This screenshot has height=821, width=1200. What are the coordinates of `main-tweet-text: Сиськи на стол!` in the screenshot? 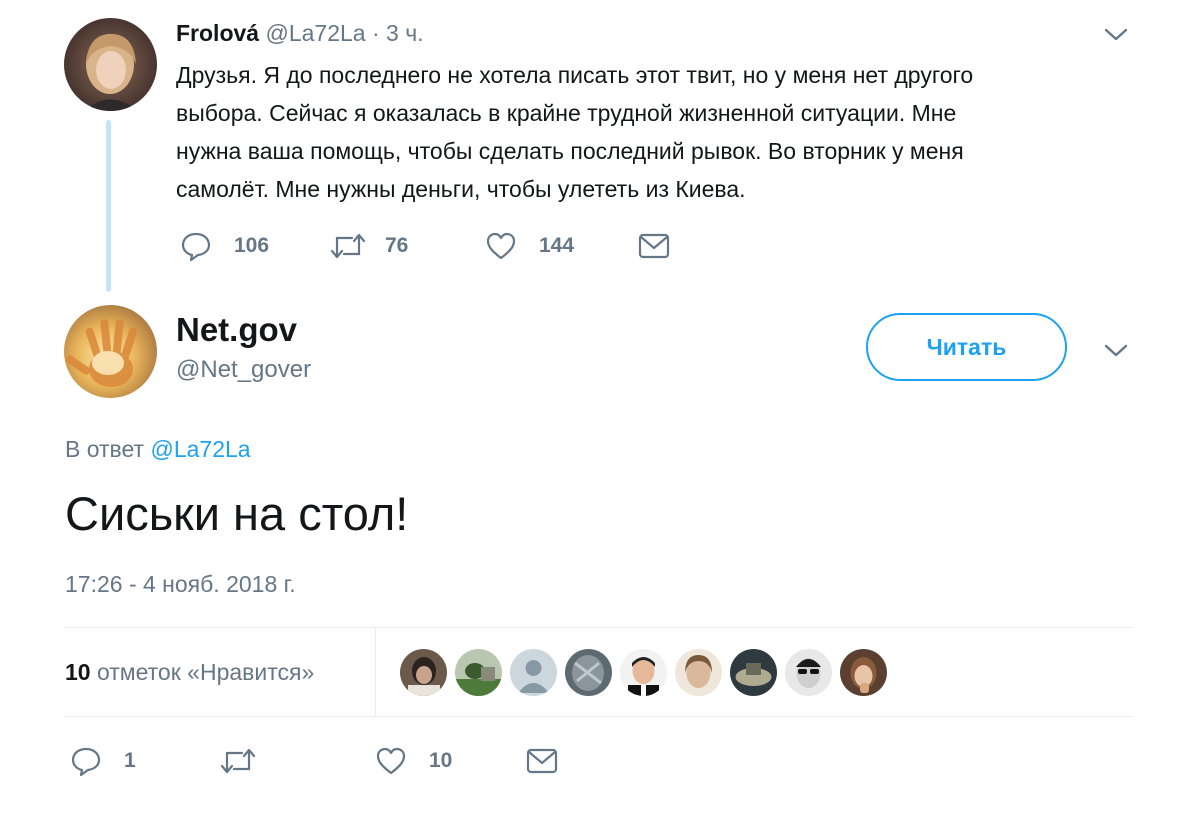 It's located at (237, 513).